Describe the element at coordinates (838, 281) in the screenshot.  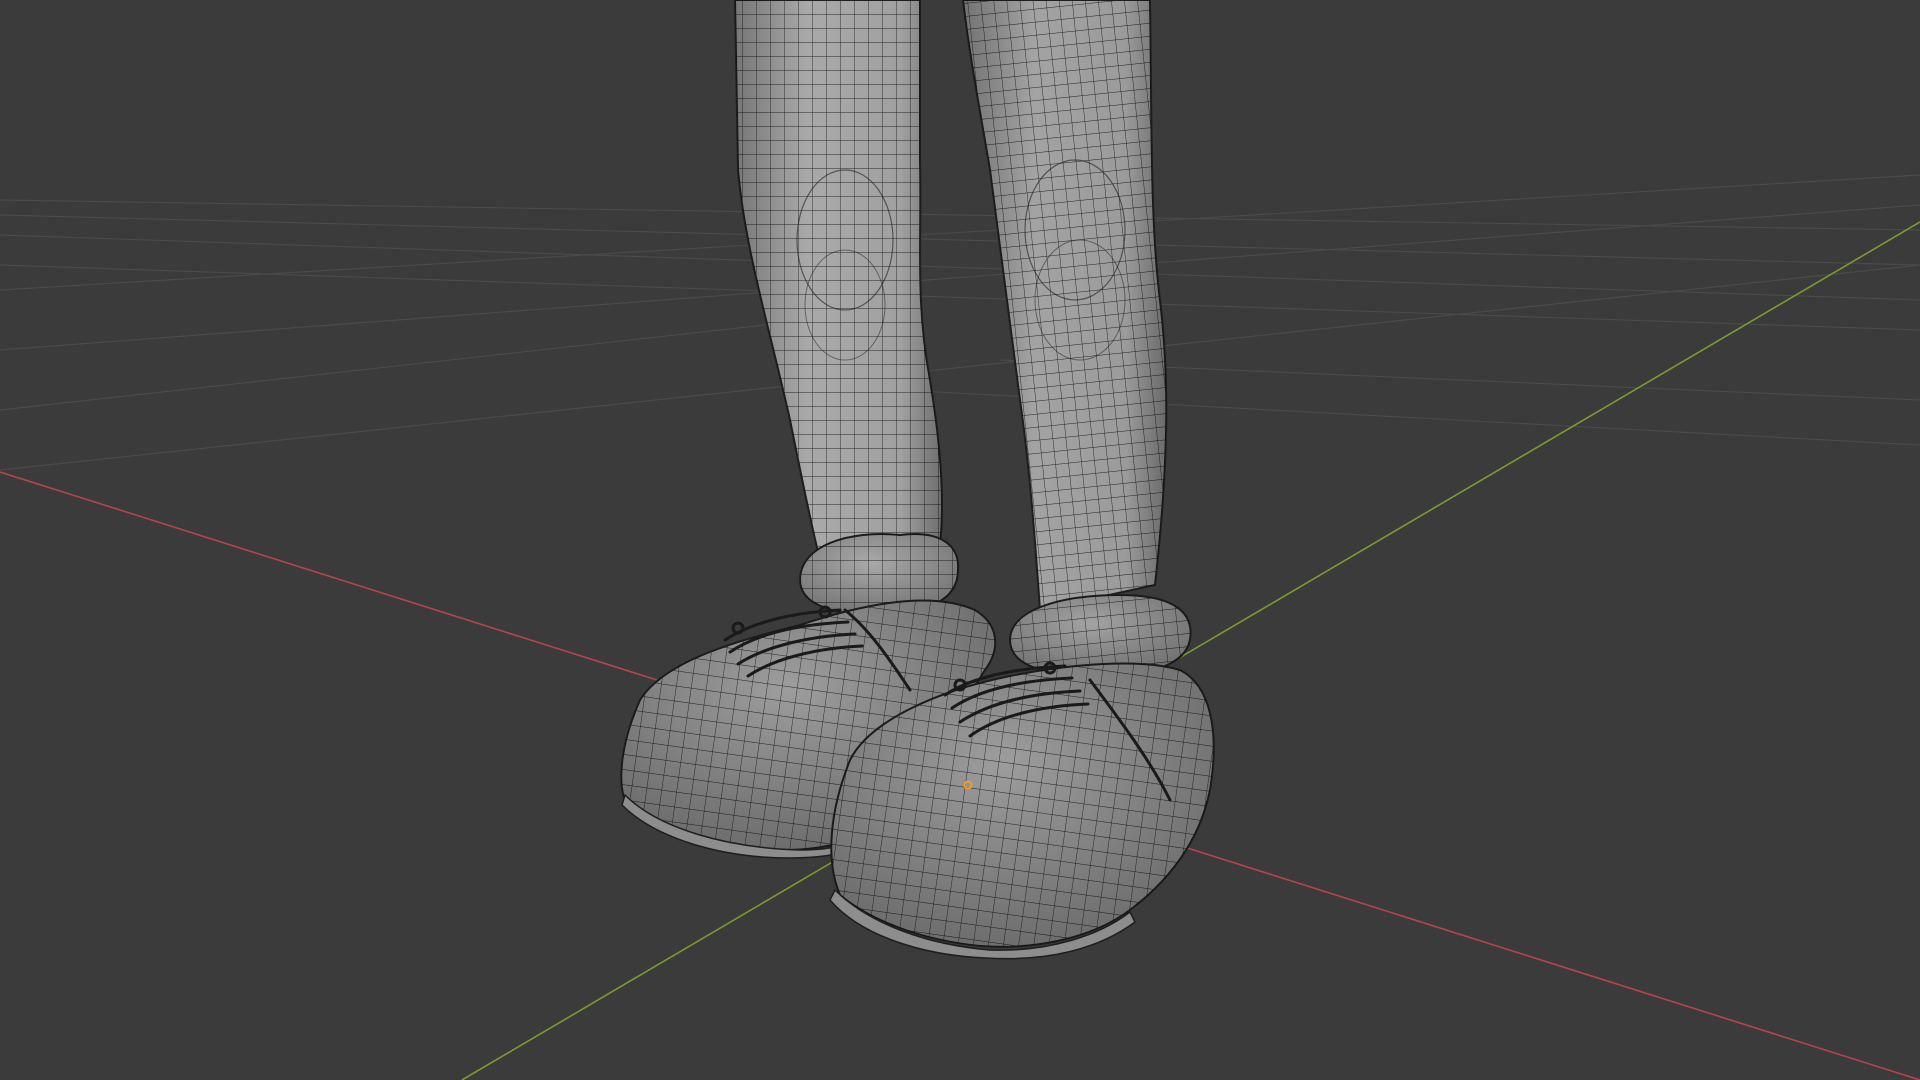
I see `left-leg` at that location.